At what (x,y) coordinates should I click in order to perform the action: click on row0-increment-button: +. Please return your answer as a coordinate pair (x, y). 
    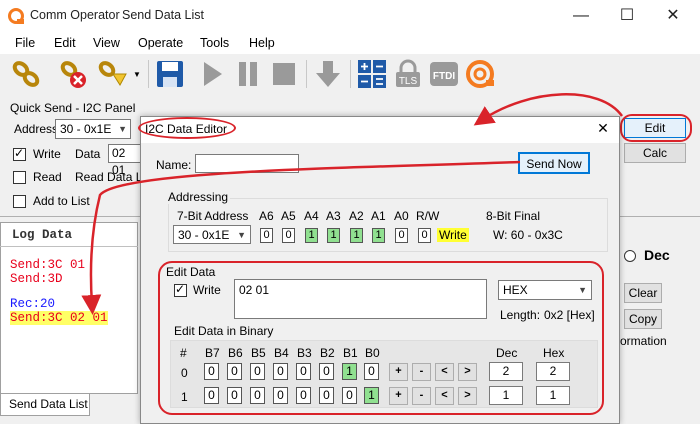
    Looking at the image, I should click on (398, 372).